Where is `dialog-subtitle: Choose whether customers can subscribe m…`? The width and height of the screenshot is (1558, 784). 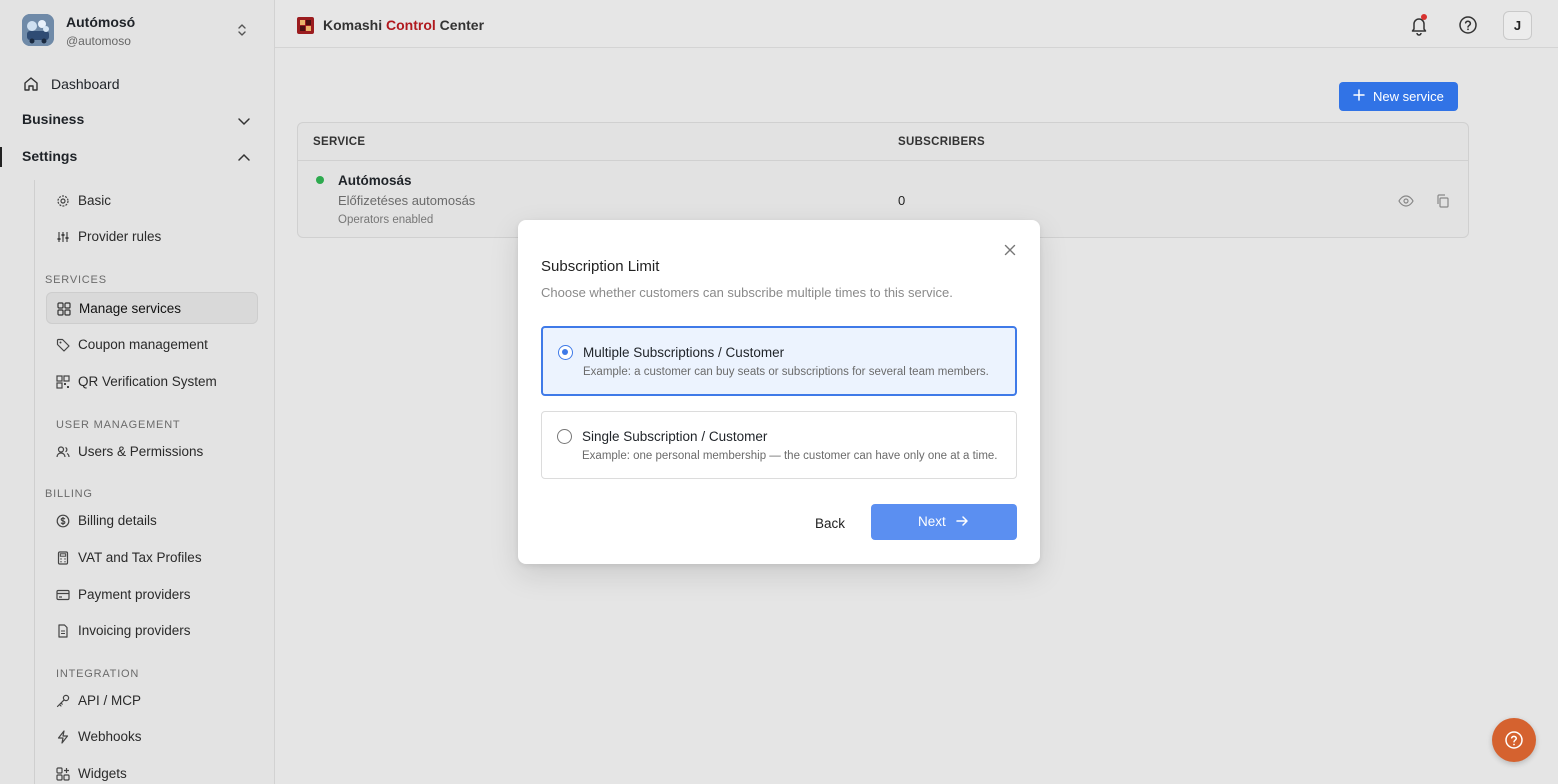 dialog-subtitle: Choose whether customers can subscribe m… is located at coordinates (747, 292).